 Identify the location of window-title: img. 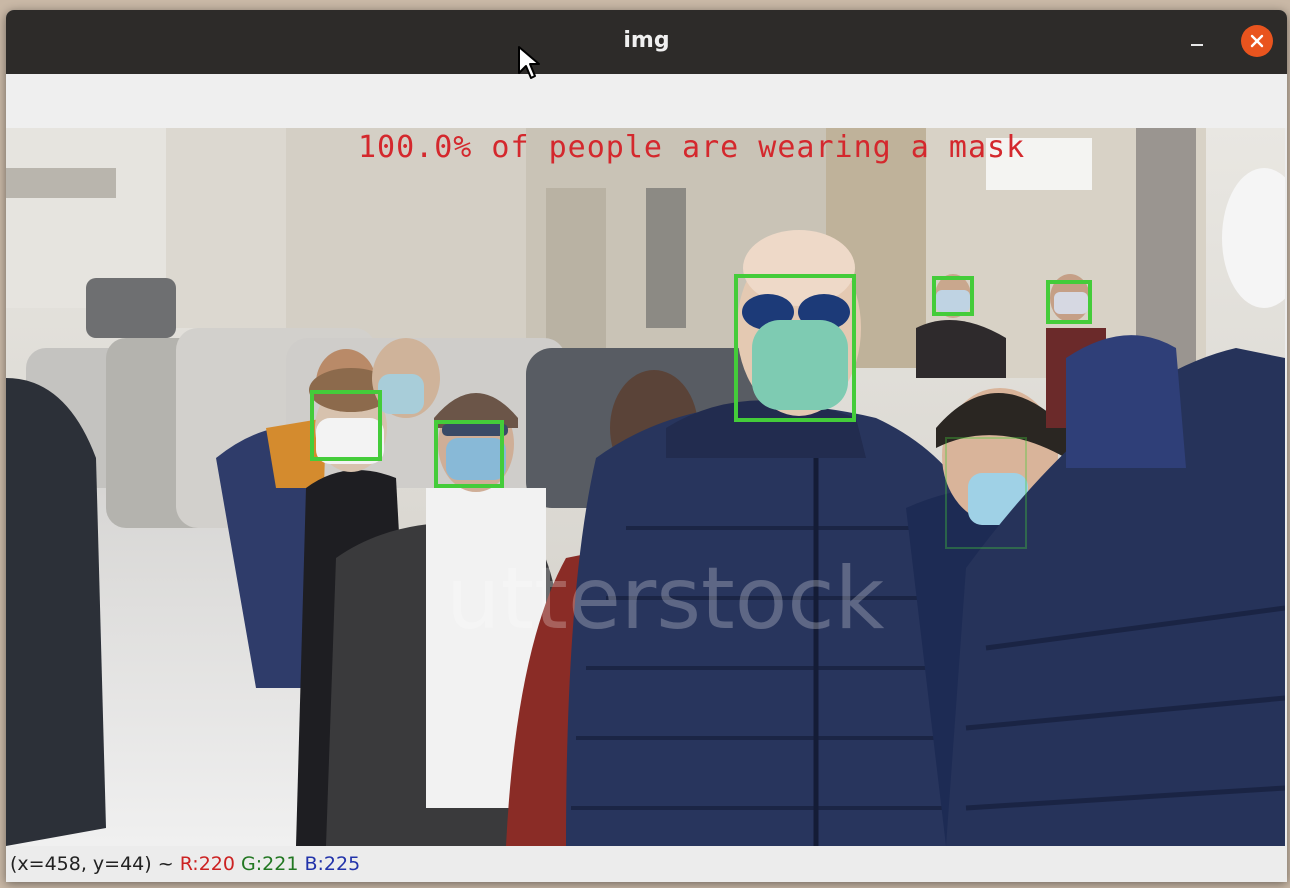
(646, 40).